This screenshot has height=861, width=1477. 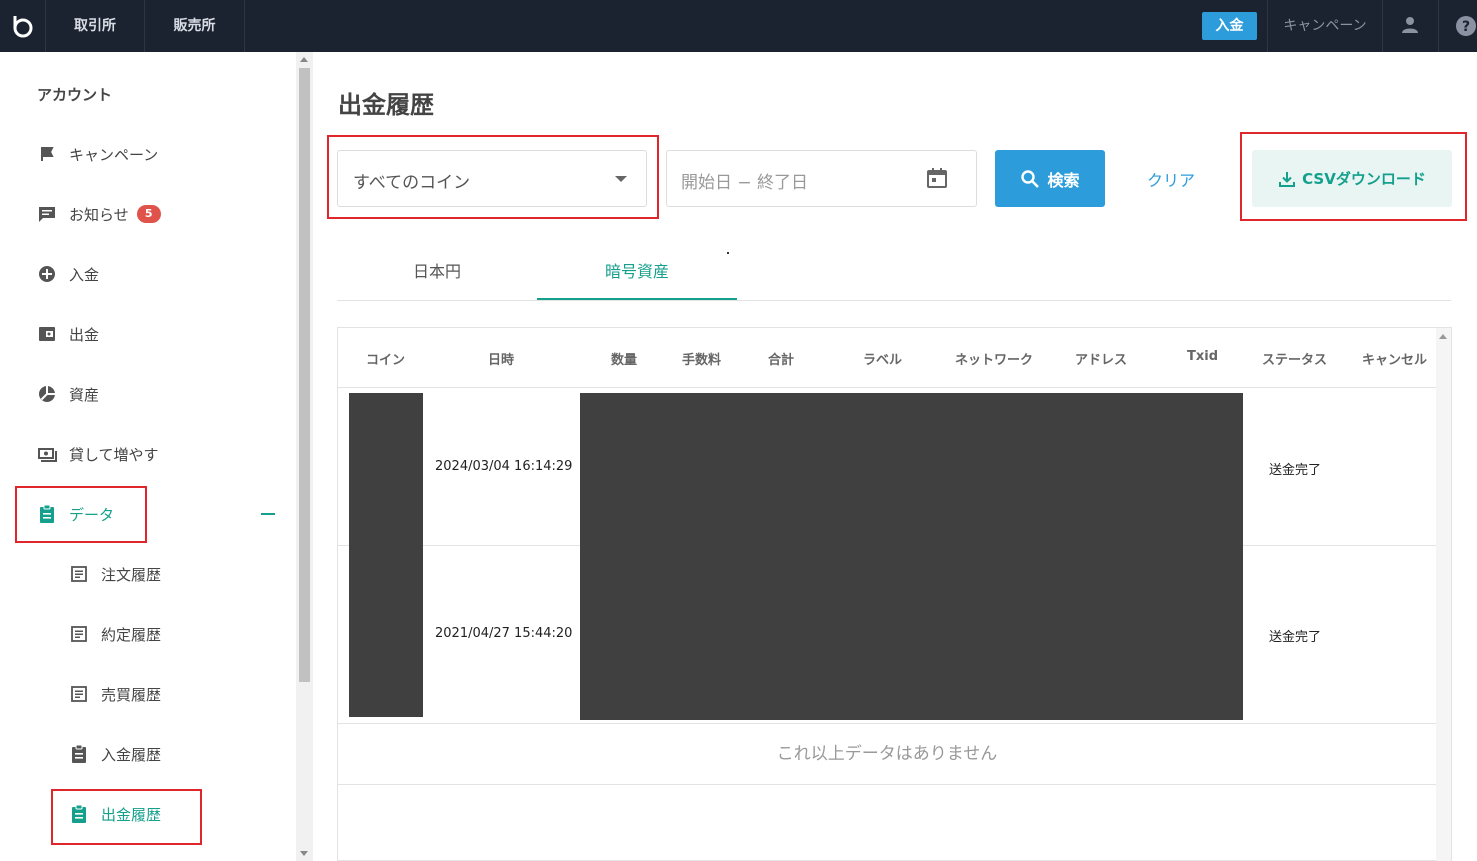 What do you see at coordinates (47, 334) in the screenshot?
I see `wallet-icon` at bounding box center [47, 334].